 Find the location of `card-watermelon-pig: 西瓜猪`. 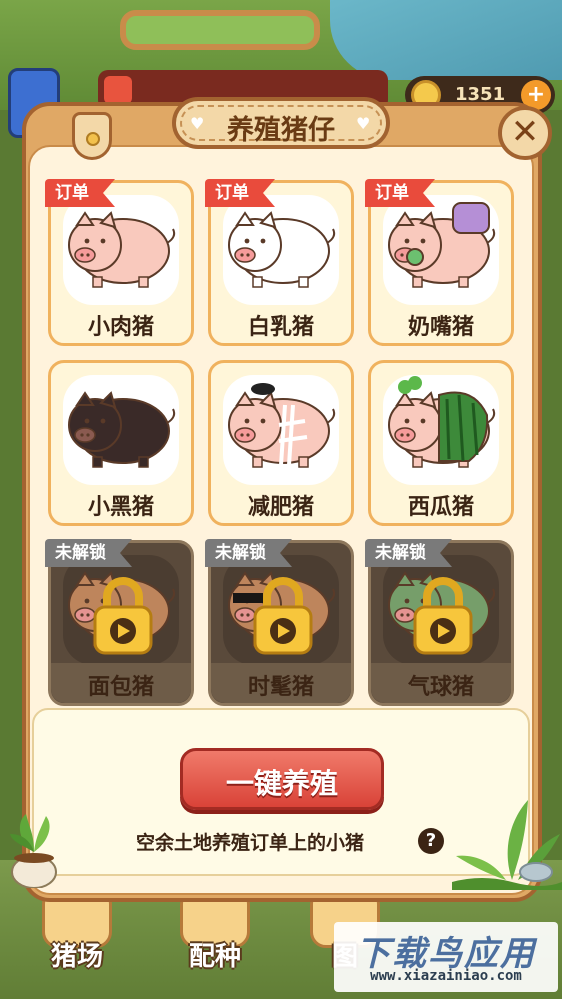

card-watermelon-pig: 西瓜猪 is located at coordinates (441, 443).